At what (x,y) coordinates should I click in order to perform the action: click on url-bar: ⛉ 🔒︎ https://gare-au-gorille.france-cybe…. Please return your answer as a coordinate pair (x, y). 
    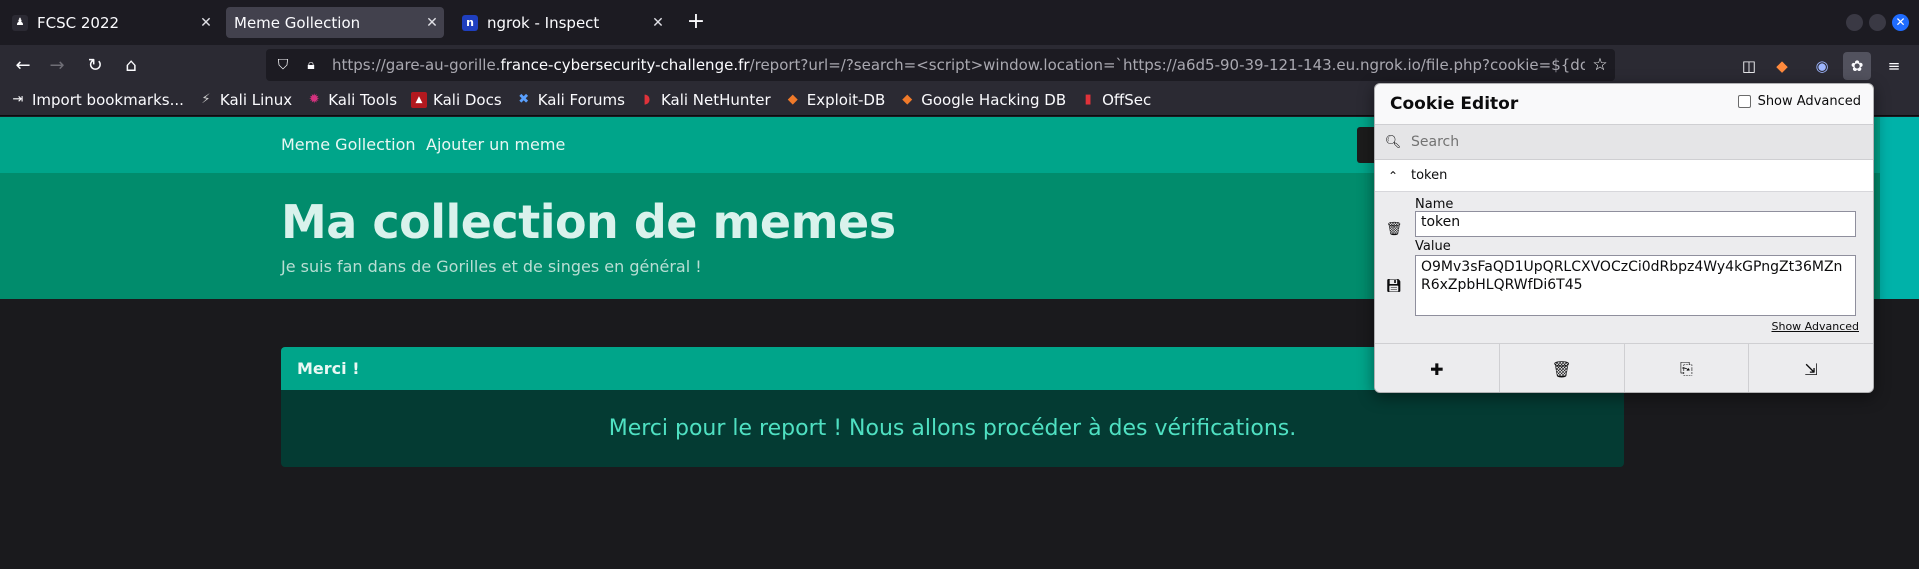
    Looking at the image, I should click on (940, 65).